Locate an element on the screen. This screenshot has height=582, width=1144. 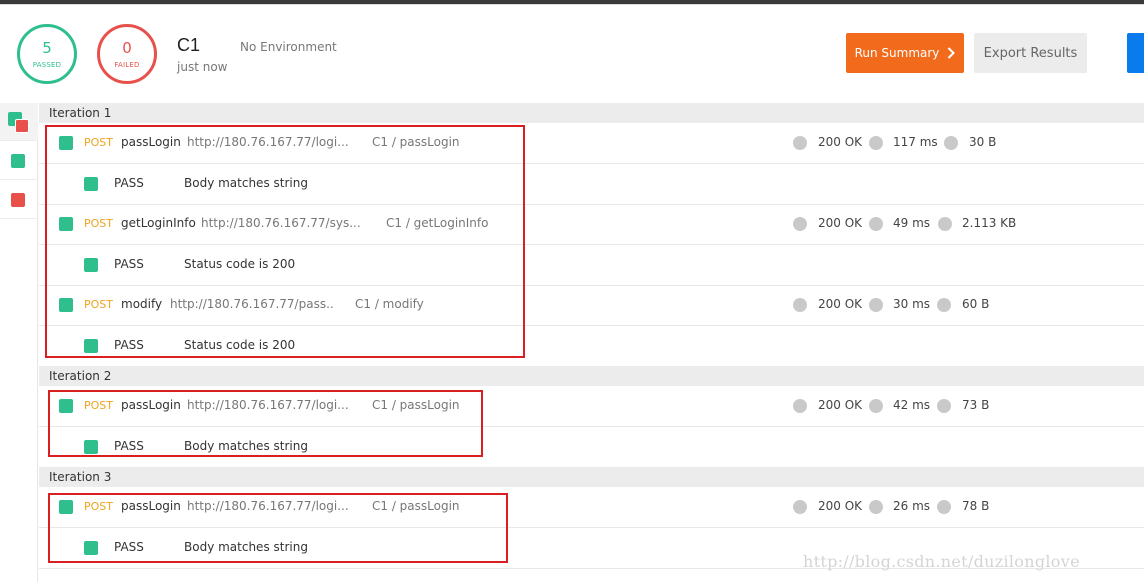
request-name: modify is located at coordinates (142, 304).